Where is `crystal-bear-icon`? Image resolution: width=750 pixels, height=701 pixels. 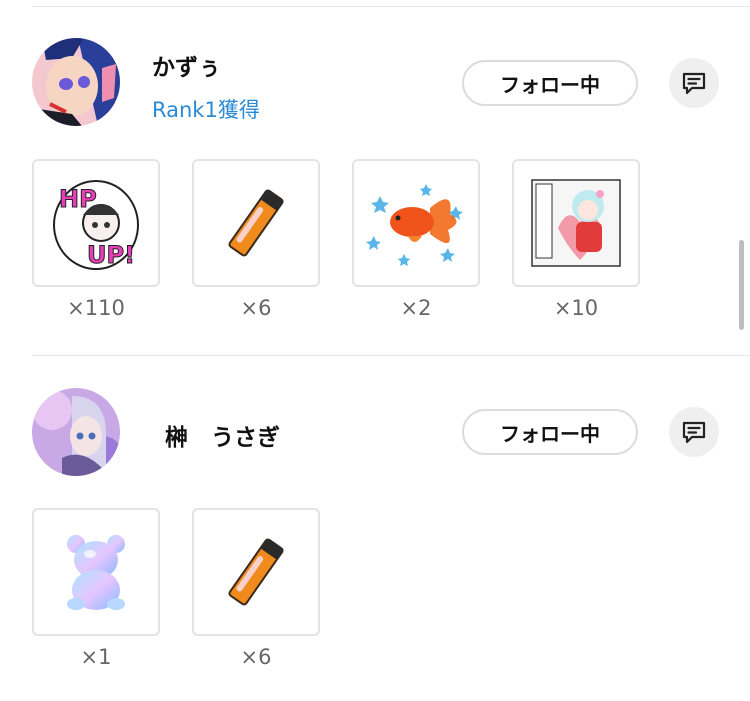 crystal-bear-icon is located at coordinates (96, 572).